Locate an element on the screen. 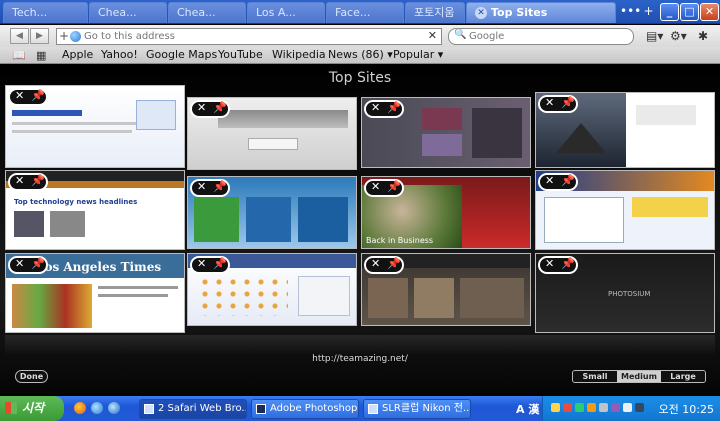  minimize-button: _ is located at coordinates (669, 12).